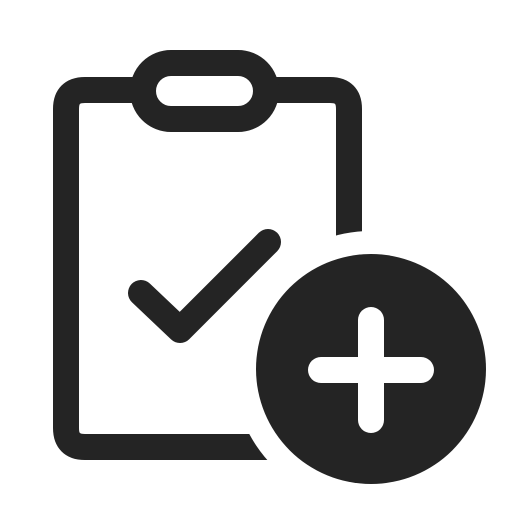  Describe the element at coordinates (204, 91) in the screenshot. I see `clipboard-clip-icon` at that location.